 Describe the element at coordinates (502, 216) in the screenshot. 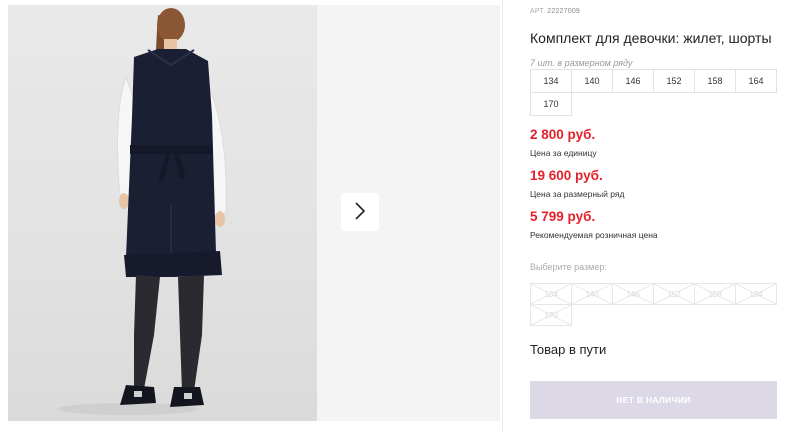

I see `column-divider` at that location.